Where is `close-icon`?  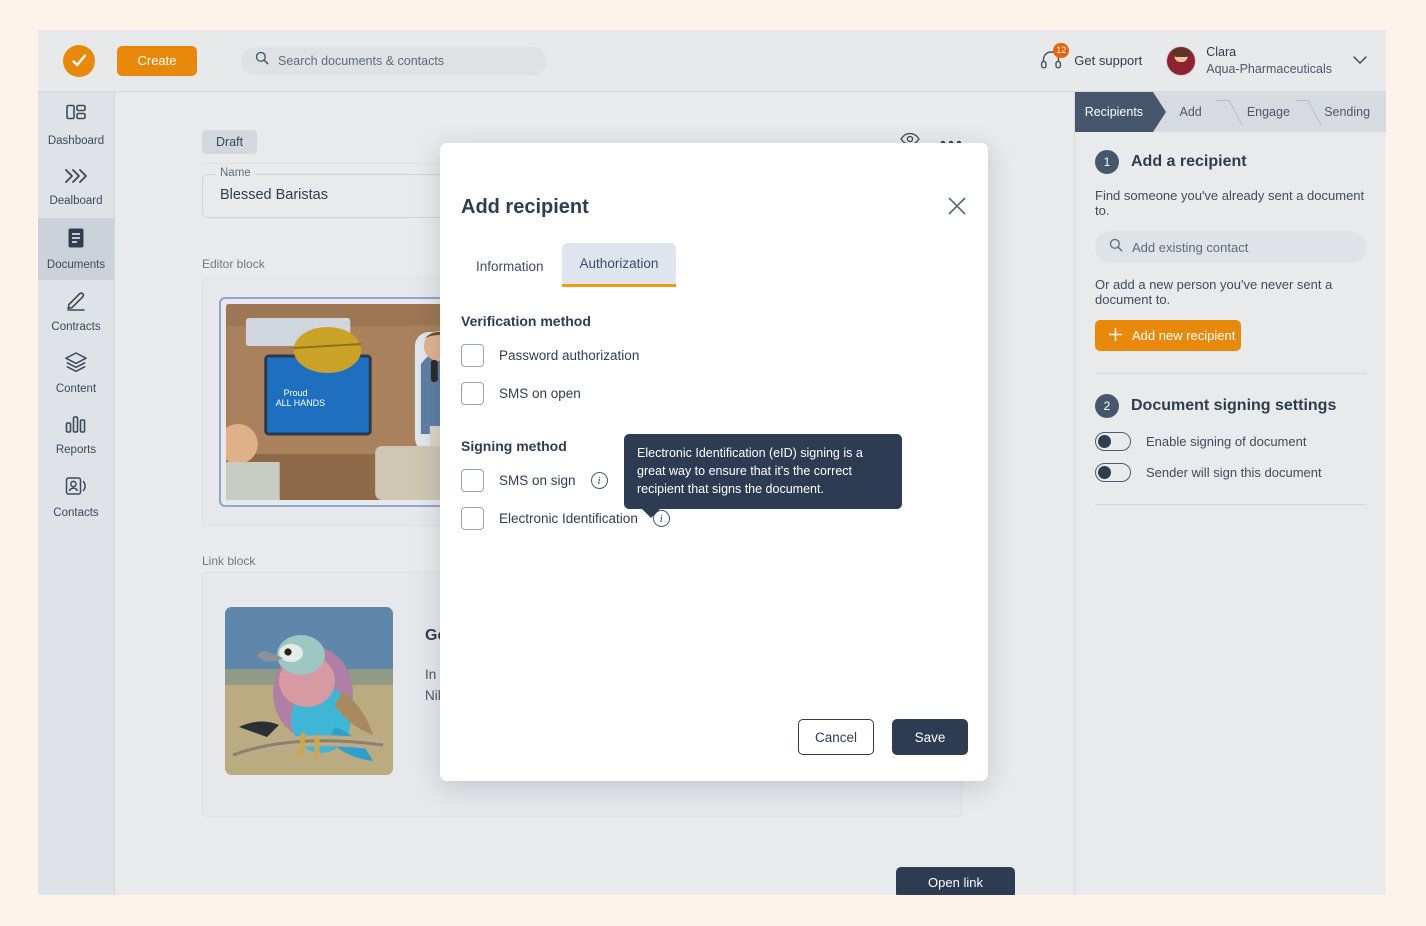 close-icon is located at coordinates (957, 208).